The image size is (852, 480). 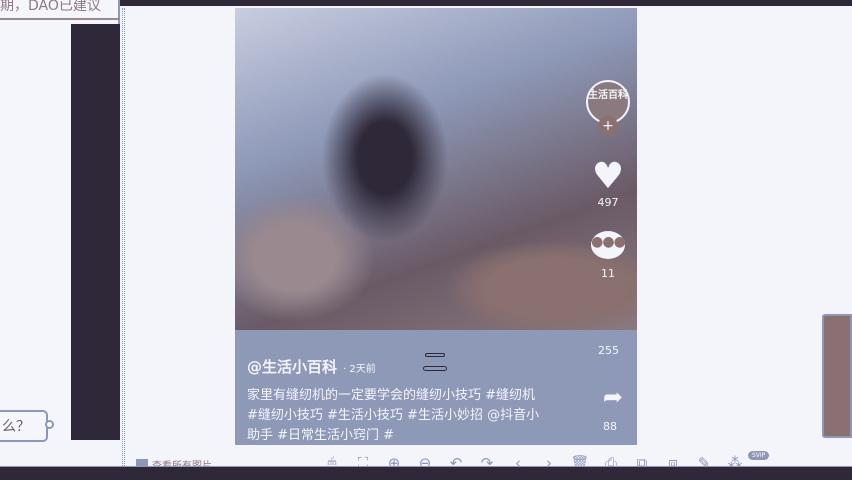 What do you see at coordinates (608, 126) in the screenshot?
I see `follow-plus-icon: +` at bounding box center [608, 126].